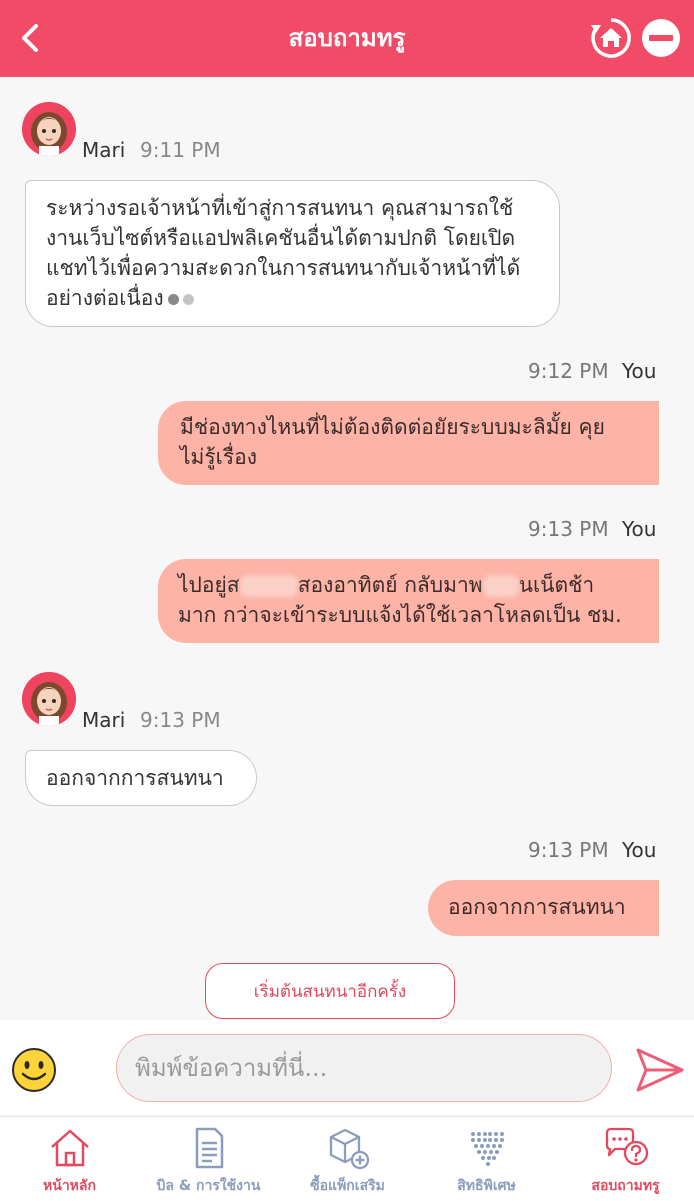 This screenshot has width=694, height=1201. Describe the element at coordinates (330, 991) in the screenshot. I see `restart-chat-button: เริ่มต้นสนทนาอีกครั้ง` at that location.